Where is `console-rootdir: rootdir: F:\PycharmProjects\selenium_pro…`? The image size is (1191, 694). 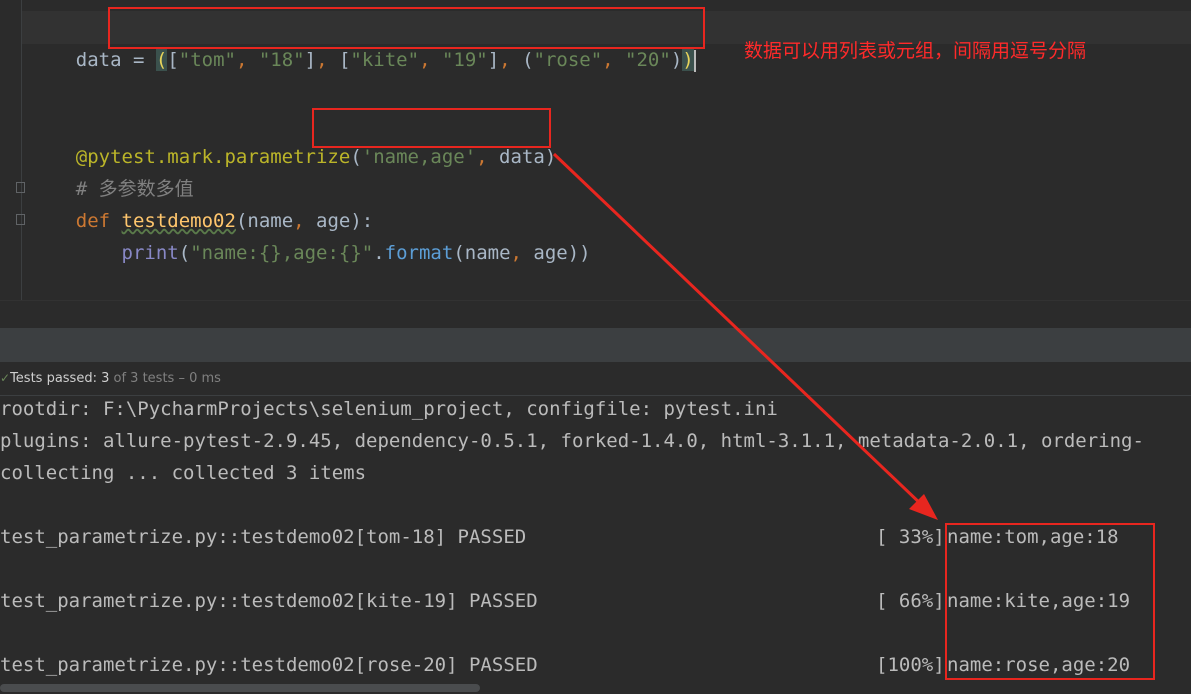
console-rootdir: rootdir: F:\PycharmProjects\selenium_pro… is located at coordinates (389, 409).